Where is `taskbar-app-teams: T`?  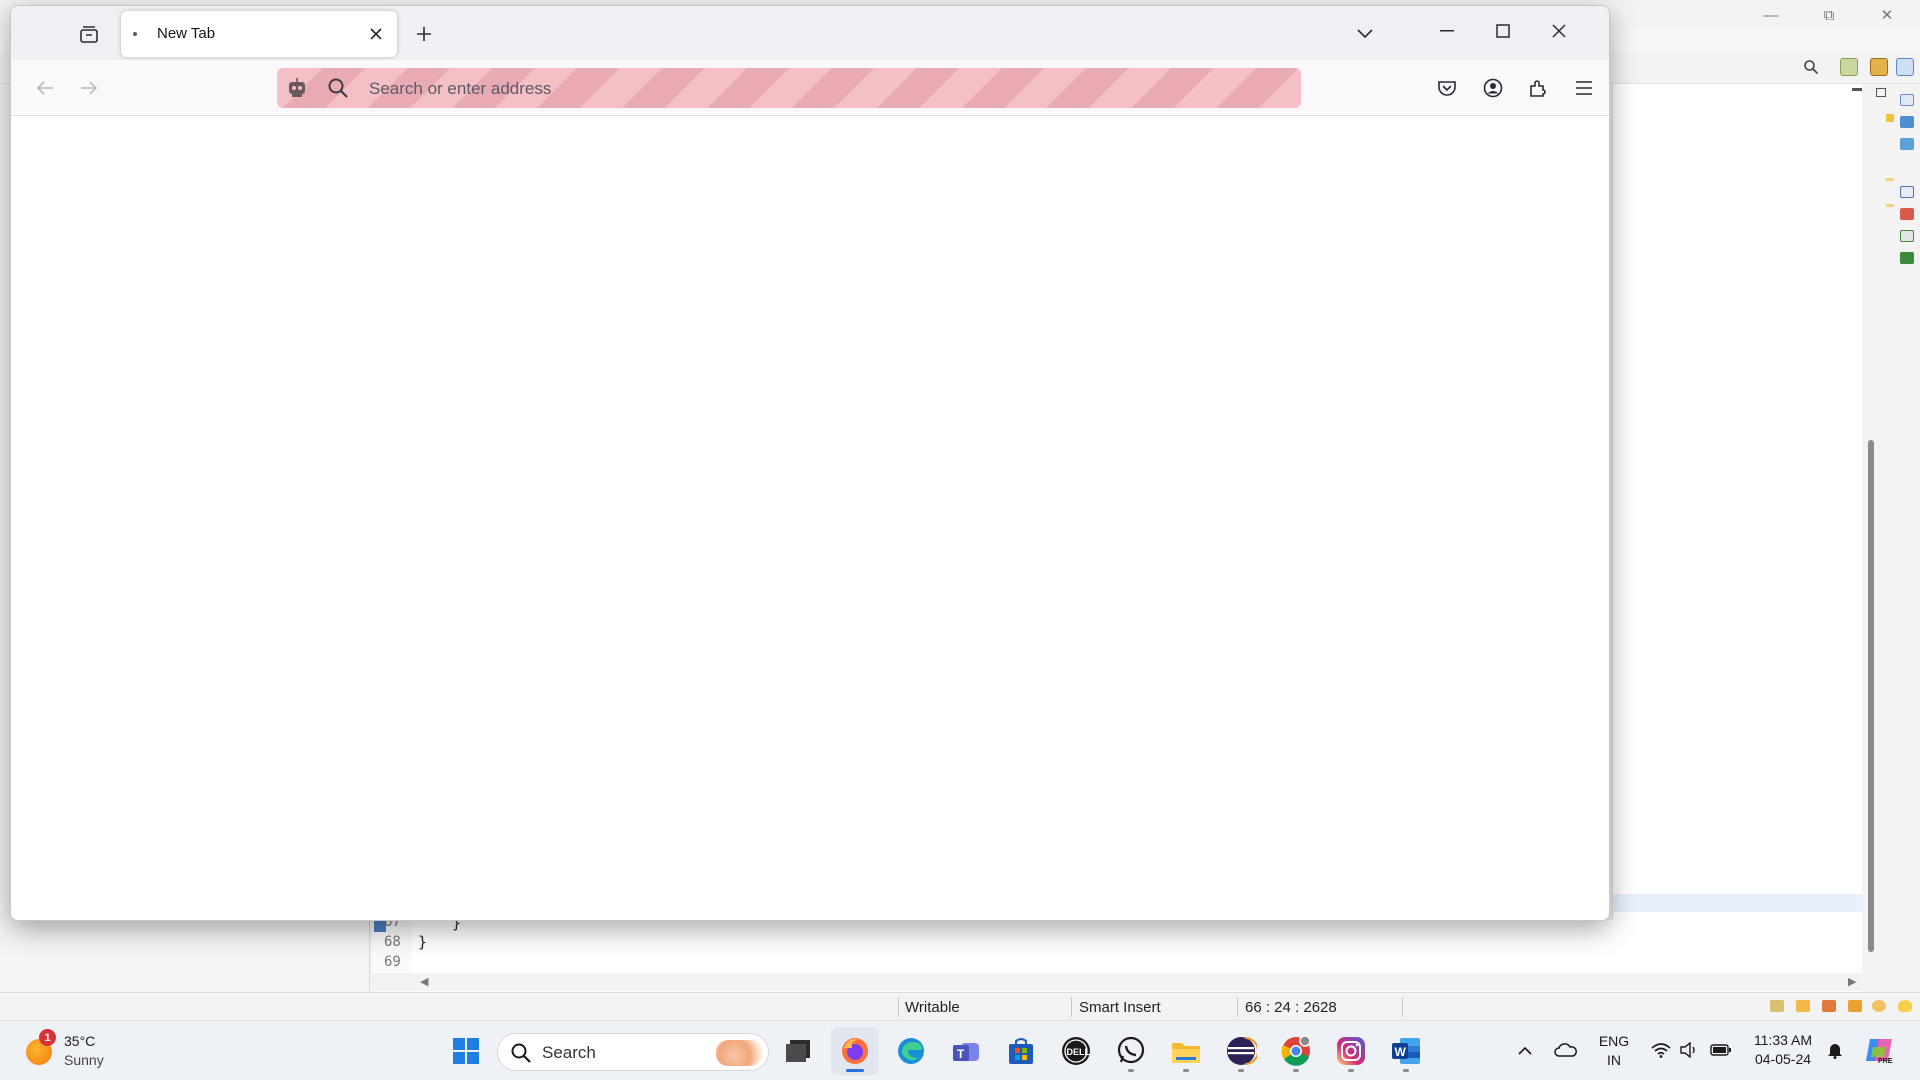
taskbar-app-teams: T is located at coordinates (966, 1051).